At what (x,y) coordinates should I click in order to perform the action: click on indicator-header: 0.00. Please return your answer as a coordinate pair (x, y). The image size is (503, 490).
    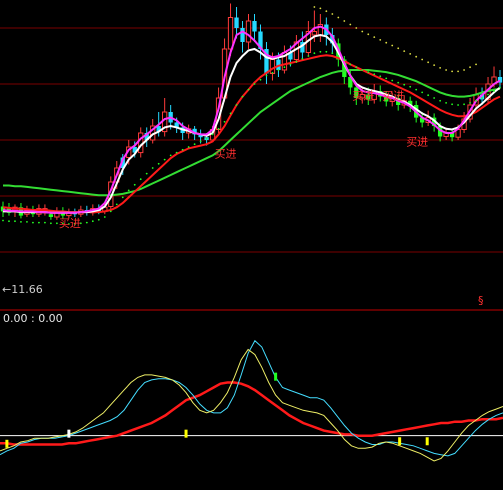
    Looking at the image, I should click on (33, 318).